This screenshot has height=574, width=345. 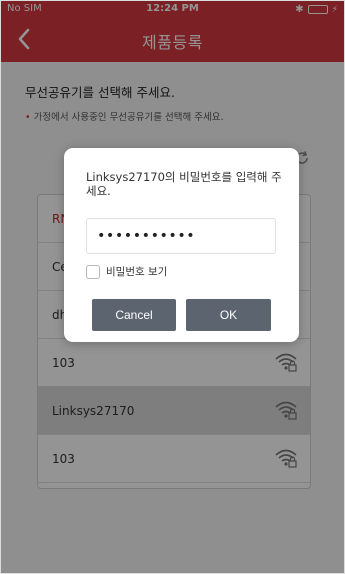 I want to click on password-field, so click(x=181, y=236).